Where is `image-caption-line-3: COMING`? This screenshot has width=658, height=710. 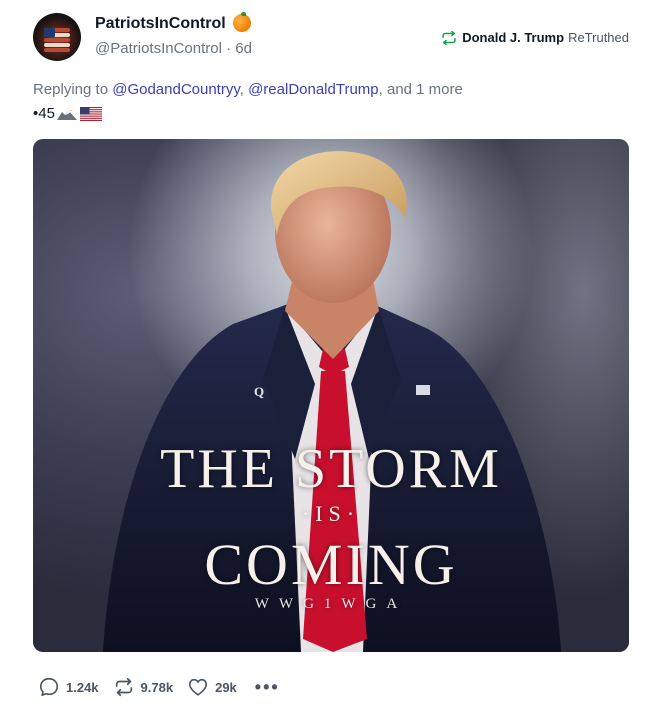
image-caption-line-3: COMING is located at coordinates (331, 564).